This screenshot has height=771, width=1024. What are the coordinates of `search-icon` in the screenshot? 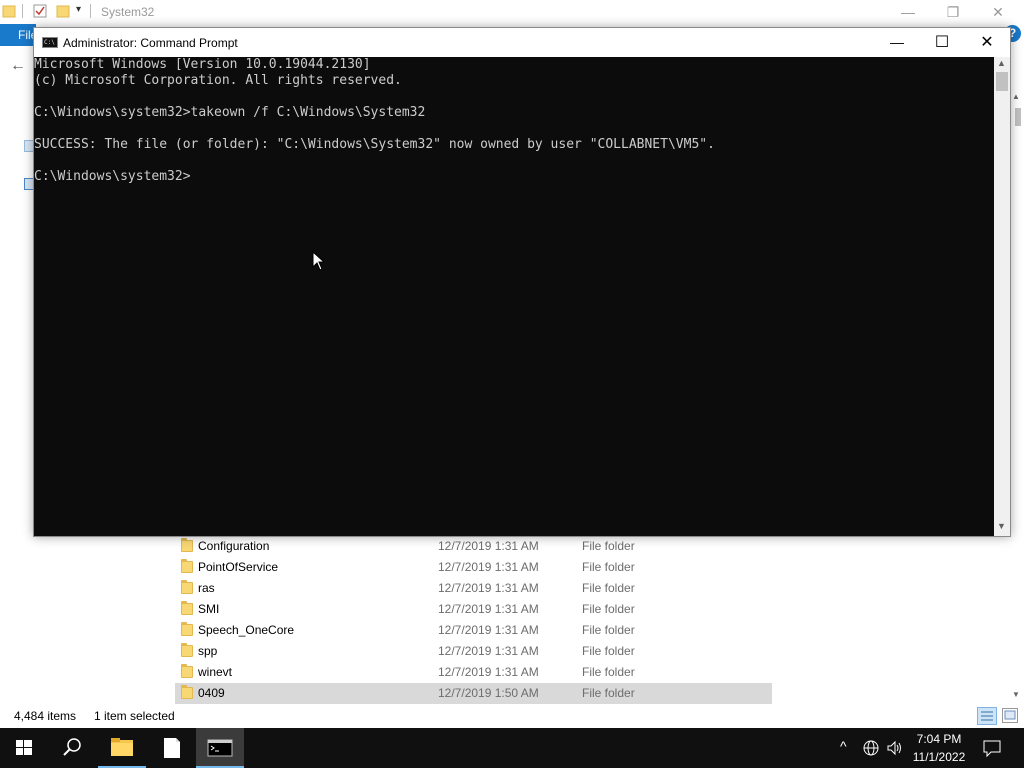 It's located at (72, 747).